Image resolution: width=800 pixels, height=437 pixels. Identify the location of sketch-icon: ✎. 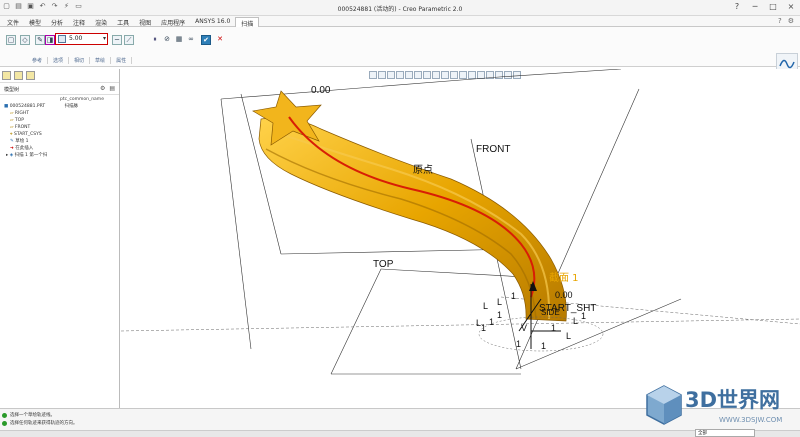
(40, 40).